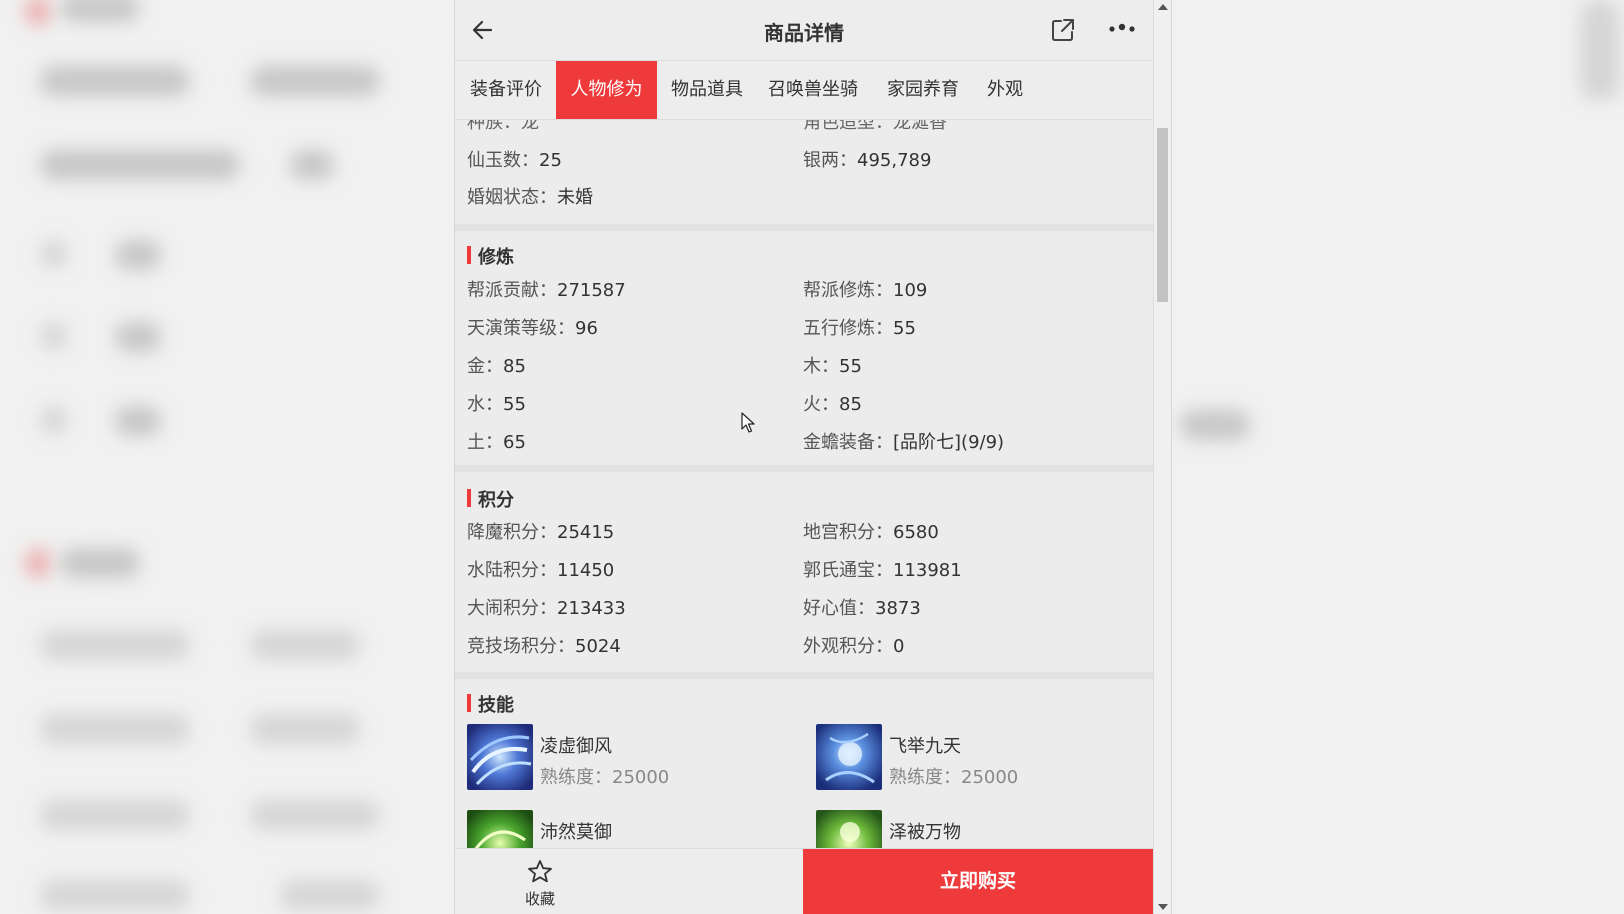 The image size is (1624, 914). What do you see at coordinates (506, 90) in the screenshot?
I see `tab-equipment-evaluation: 装备评价` at bounding box center [506, 90].